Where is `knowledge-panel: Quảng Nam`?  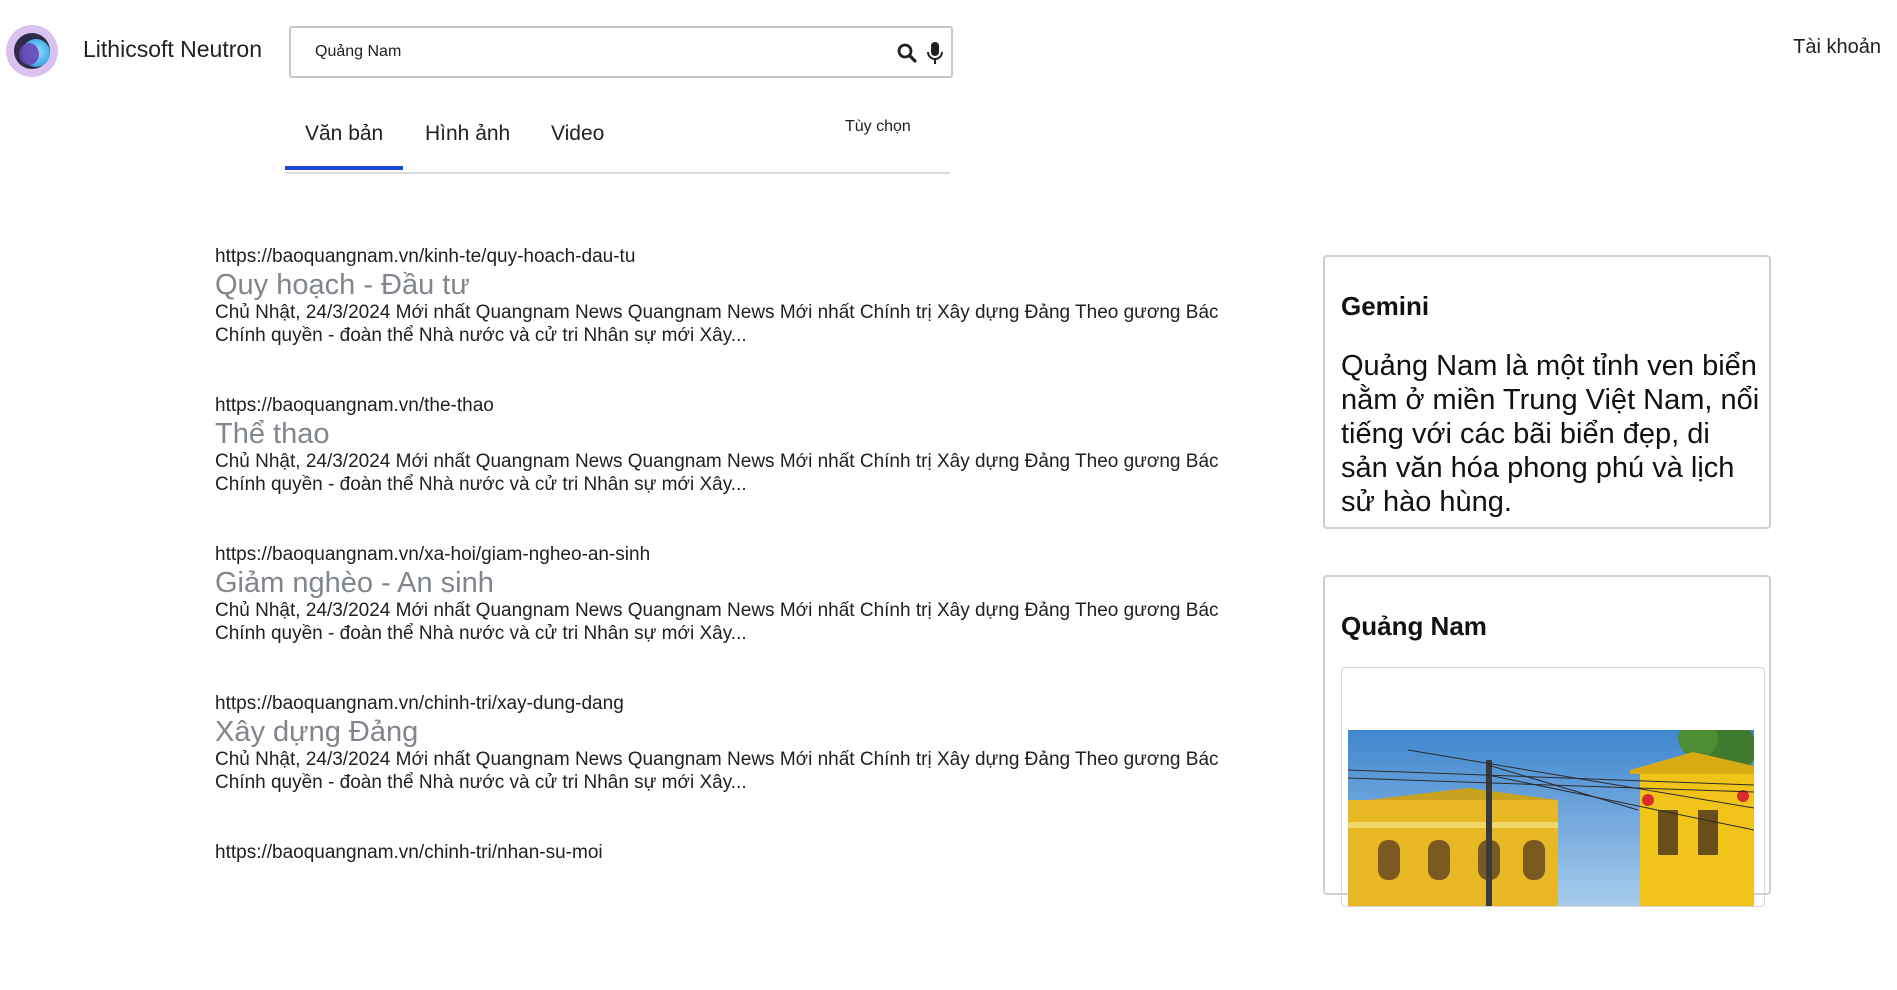
knowledge-panel: Quảng Nam is located at coordinates (1547, 741).